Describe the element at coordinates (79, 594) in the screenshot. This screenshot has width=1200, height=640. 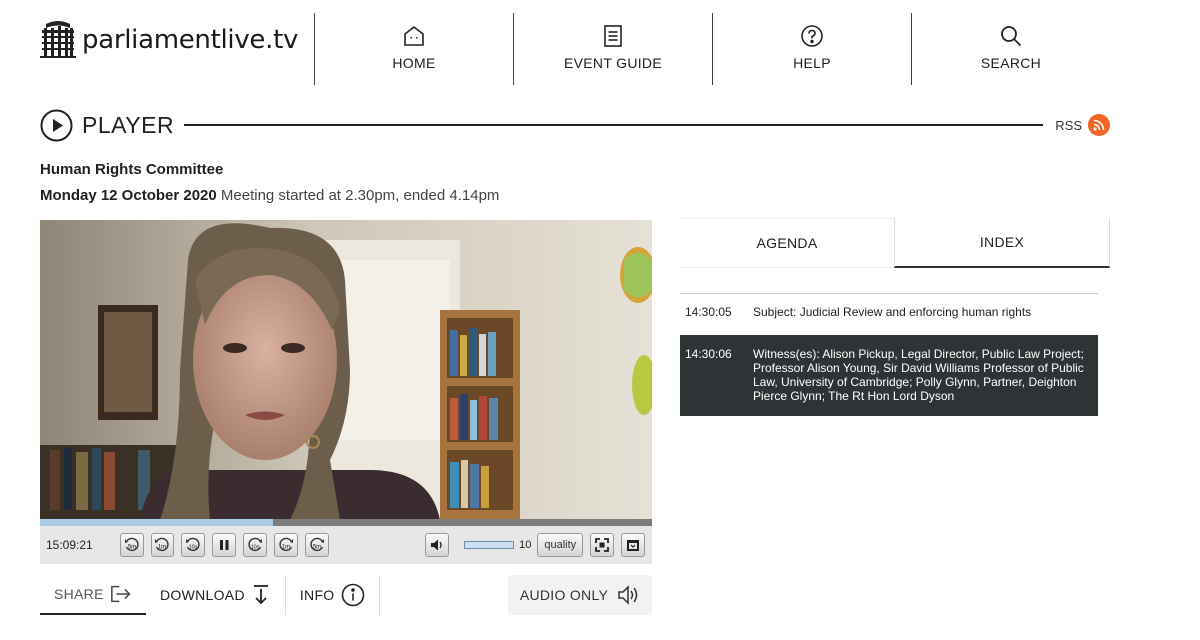
I see `share-label: SHARE` at that location.